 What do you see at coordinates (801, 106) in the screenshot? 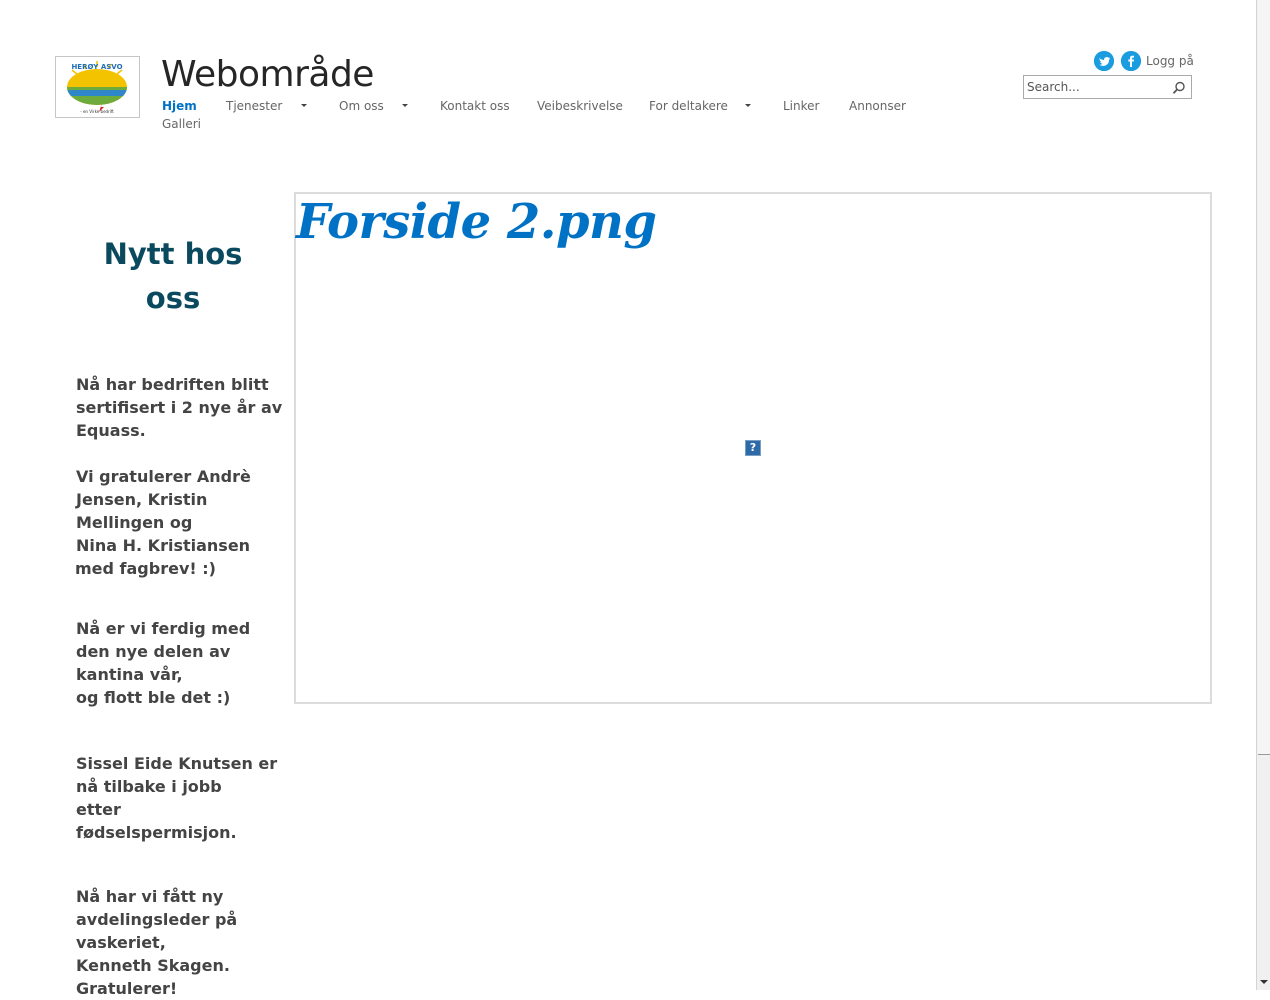
I see `nav-item-linker: Linker` at bounding box center [801, 106].